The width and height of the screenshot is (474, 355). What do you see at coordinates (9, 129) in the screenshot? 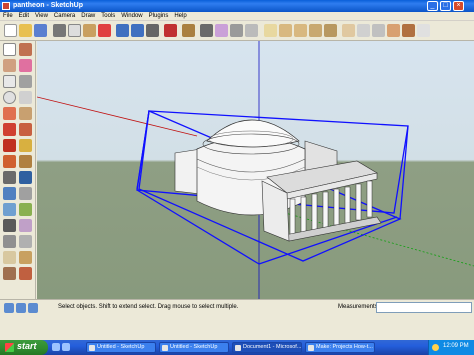
I see `move-icon` at bounding box center [9, 129].